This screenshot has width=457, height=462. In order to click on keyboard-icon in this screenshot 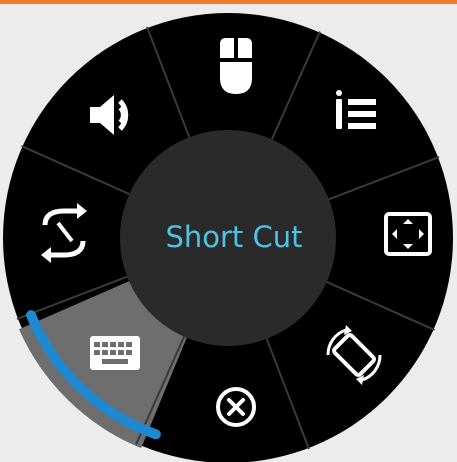, I will do `click(115, 353)`.